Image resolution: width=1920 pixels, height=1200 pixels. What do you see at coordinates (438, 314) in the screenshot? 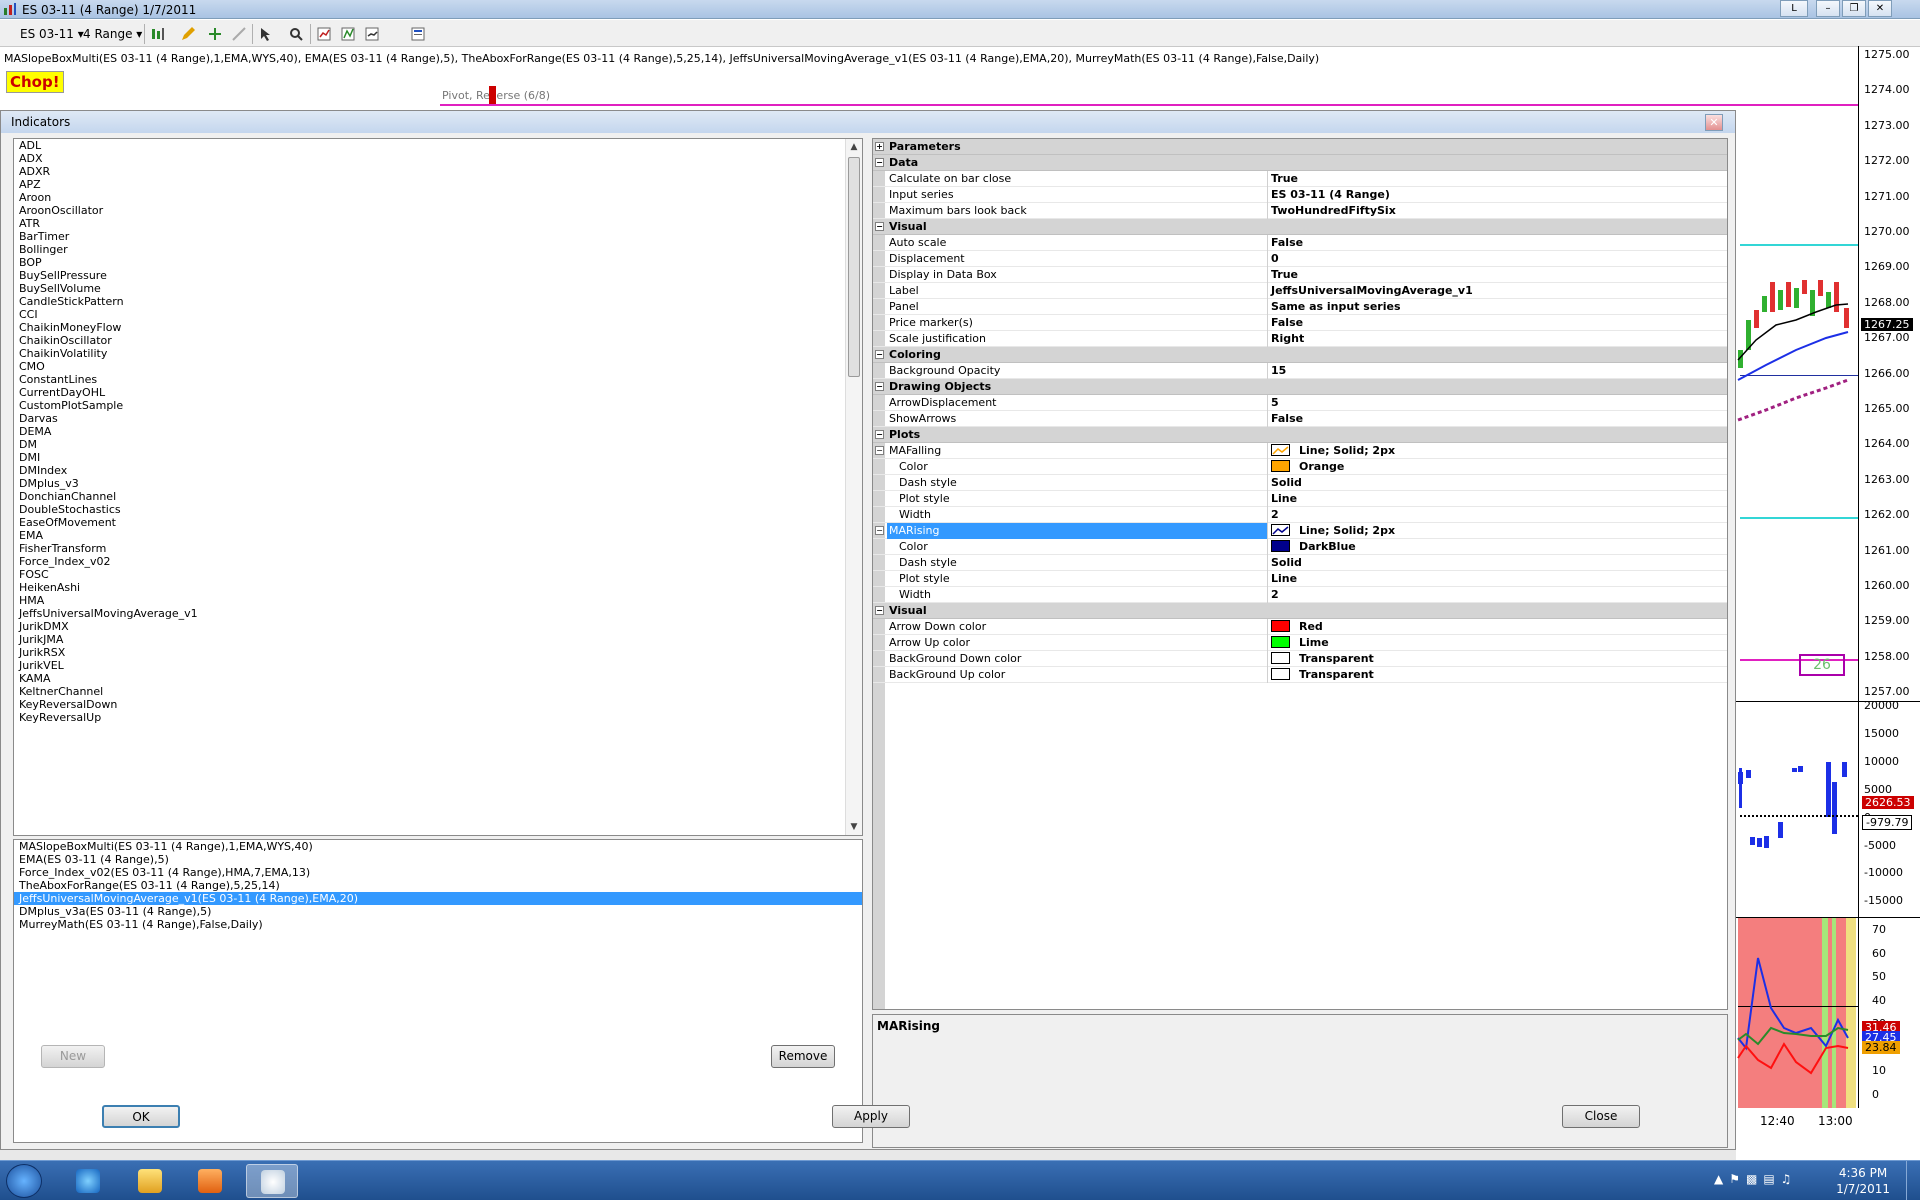
I see `indicator-list-item: CCI` at bounding box center [438, 314].